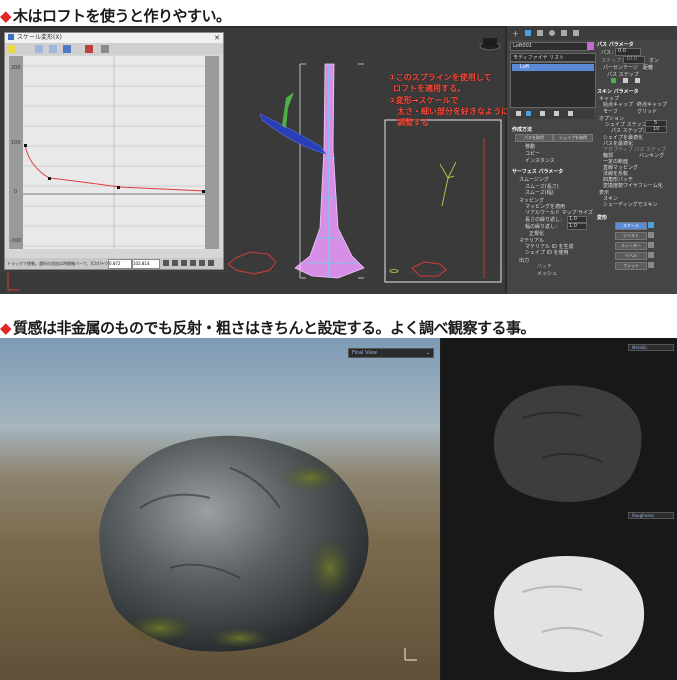 The height and width of the screenshot is (680, 677). What do you see at coordinates (623, 74) in the screenshot?
I see `path-steps-radio: パス ステップ` at bounding box center [623, 74].